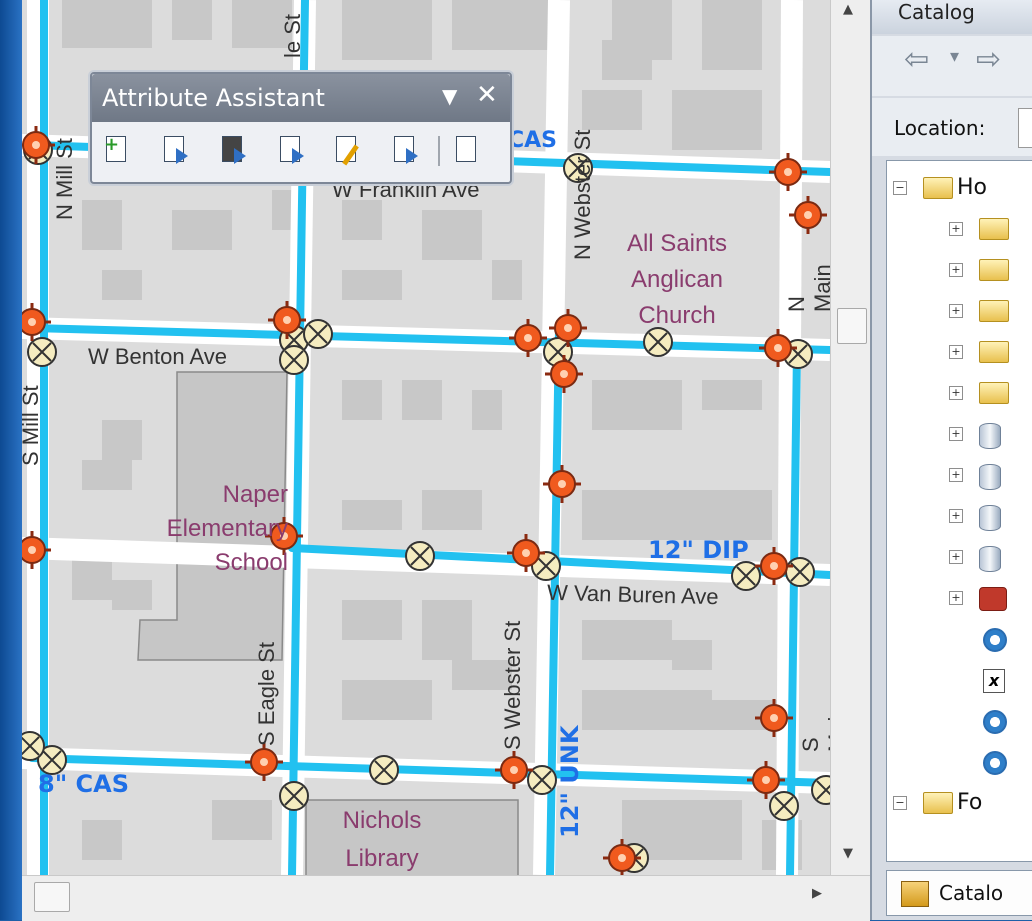 The width and height of the screenshot is (1032, 921). I want to click on tree-node: − Fo, so click(962, 803).